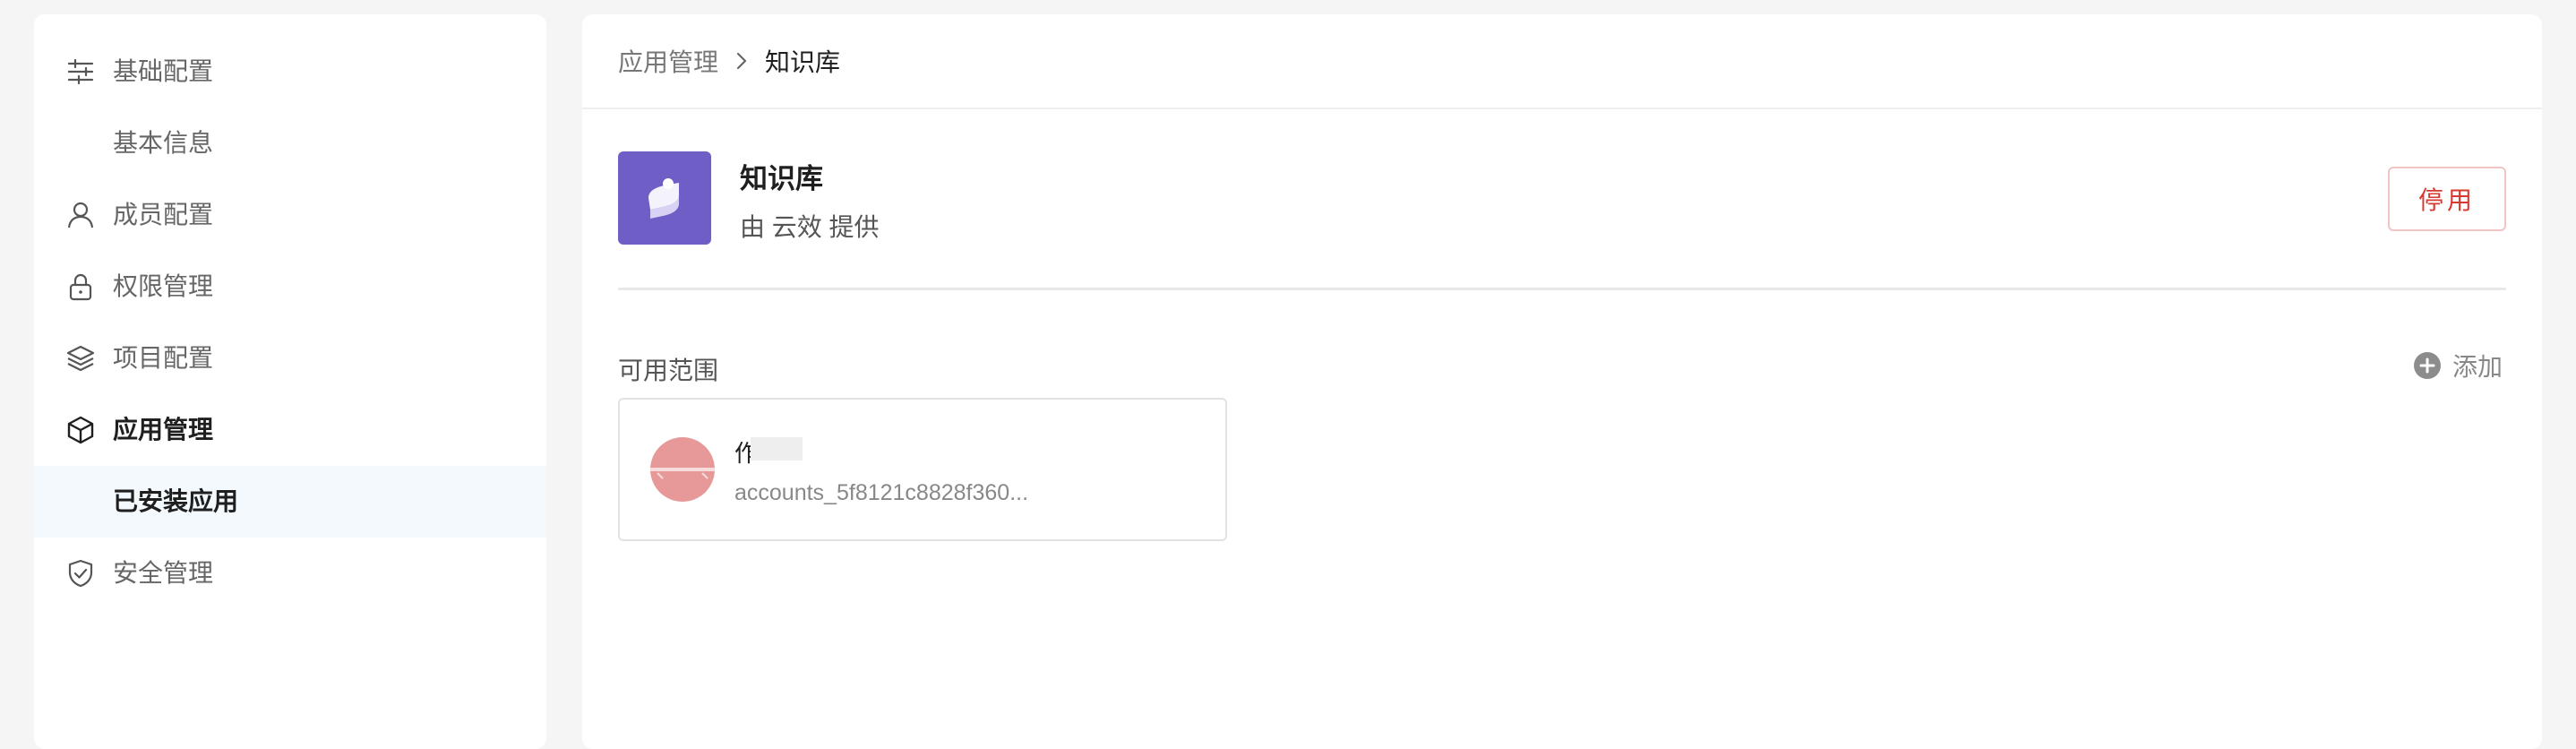 The width and height of the screenshot is (2576, 749). Describe the element at coordinates (80, 430) in the screenshot. I see `cube-icon` at that location.